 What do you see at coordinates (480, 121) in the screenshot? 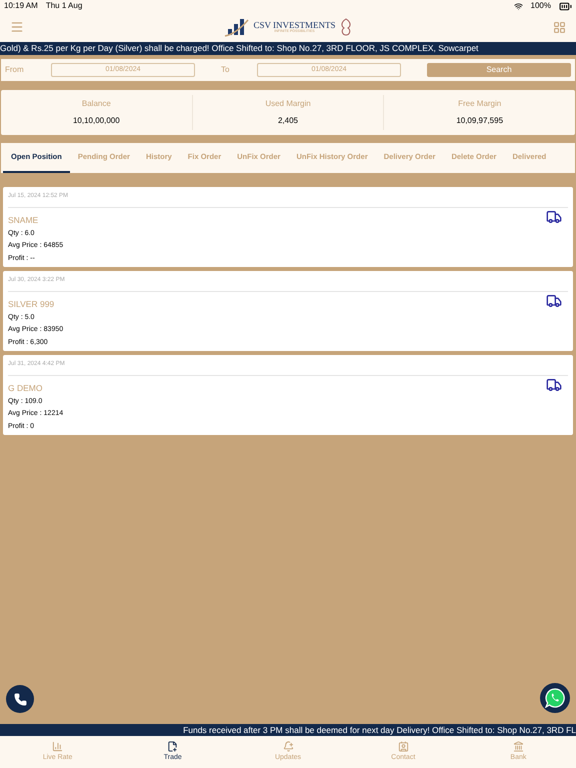
I see `summary-value: 10,09,97,595` at bounding box center [480, 121].